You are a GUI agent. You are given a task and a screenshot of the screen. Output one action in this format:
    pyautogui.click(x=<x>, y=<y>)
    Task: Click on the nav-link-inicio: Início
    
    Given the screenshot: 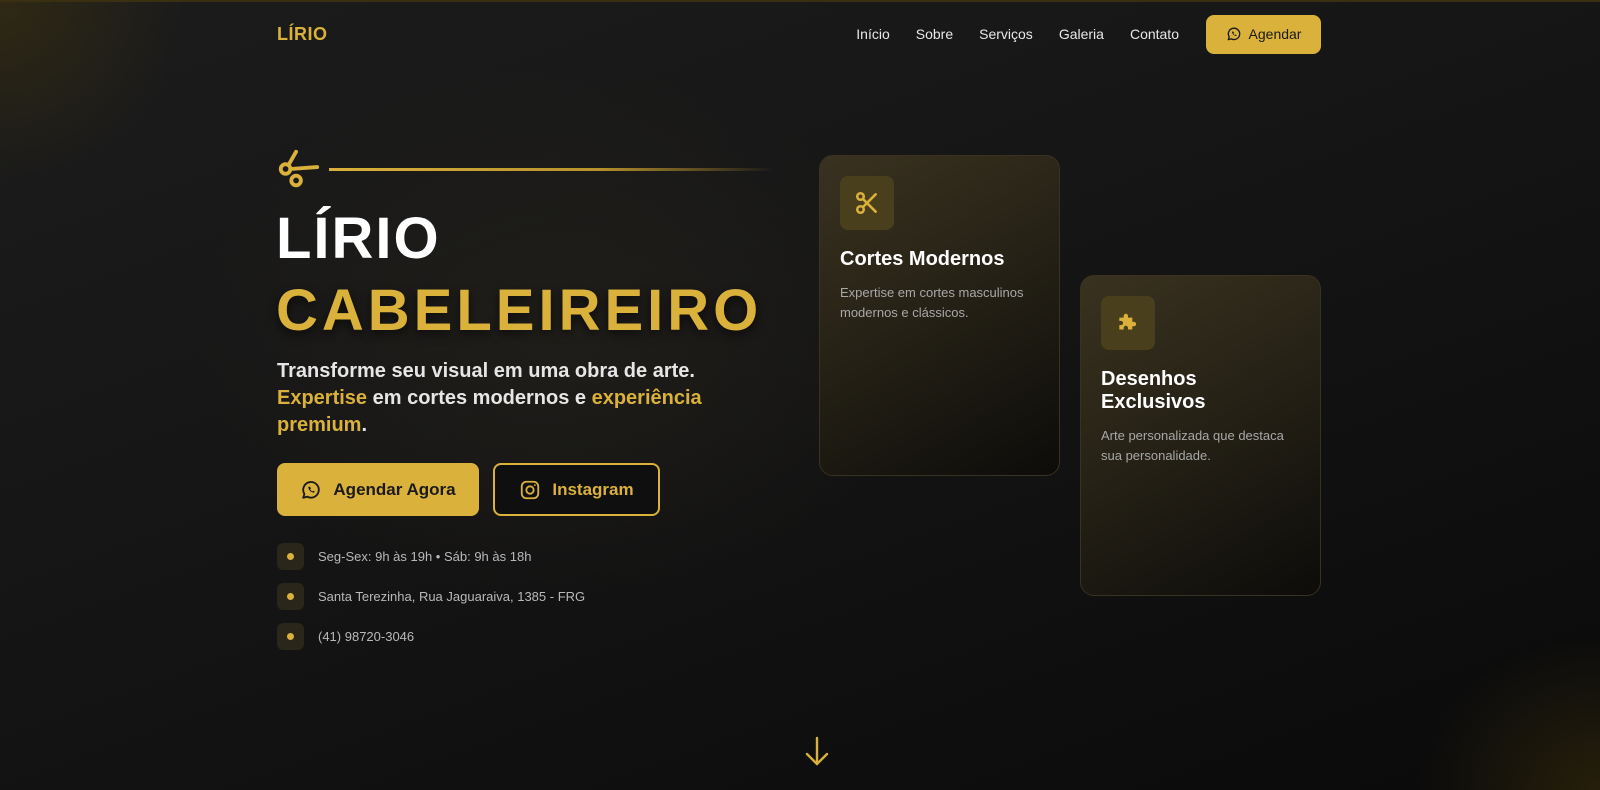 What is the action you would take?
    pyautogui.click(x=872, y=34)
    